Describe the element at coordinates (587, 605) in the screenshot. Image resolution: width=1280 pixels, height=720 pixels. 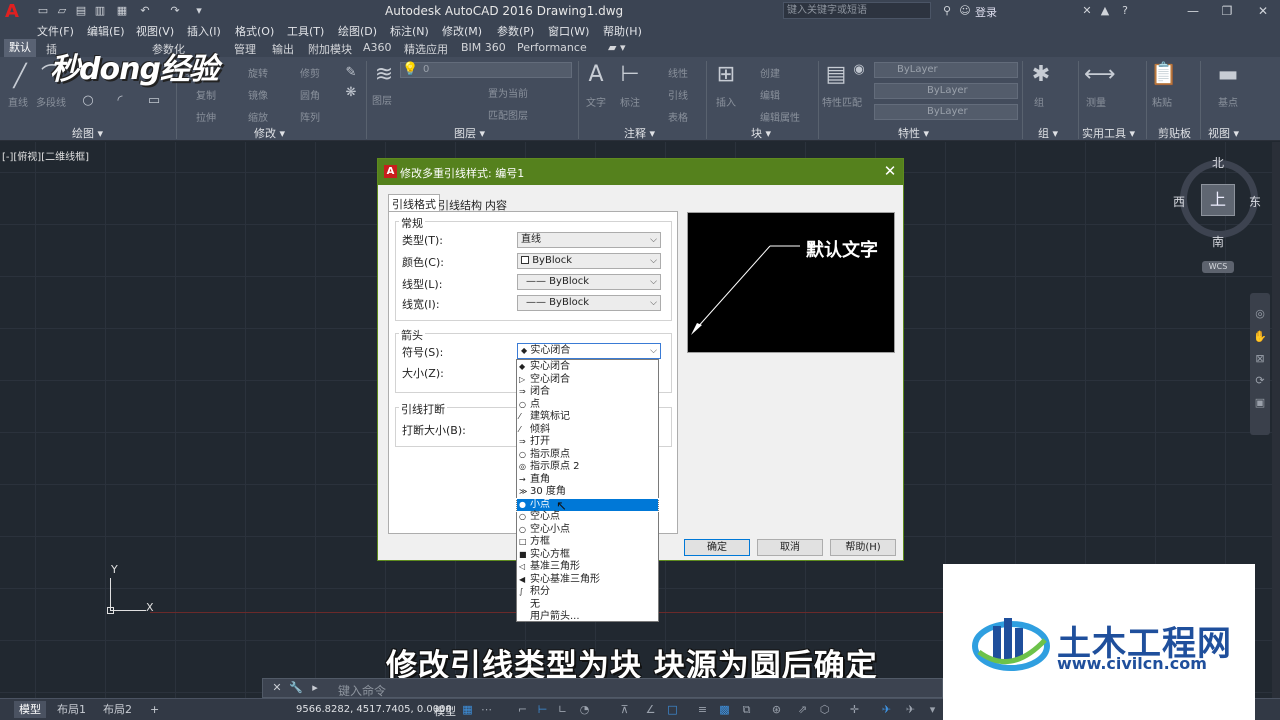
I see `arrowhead-option: 无` at that location.